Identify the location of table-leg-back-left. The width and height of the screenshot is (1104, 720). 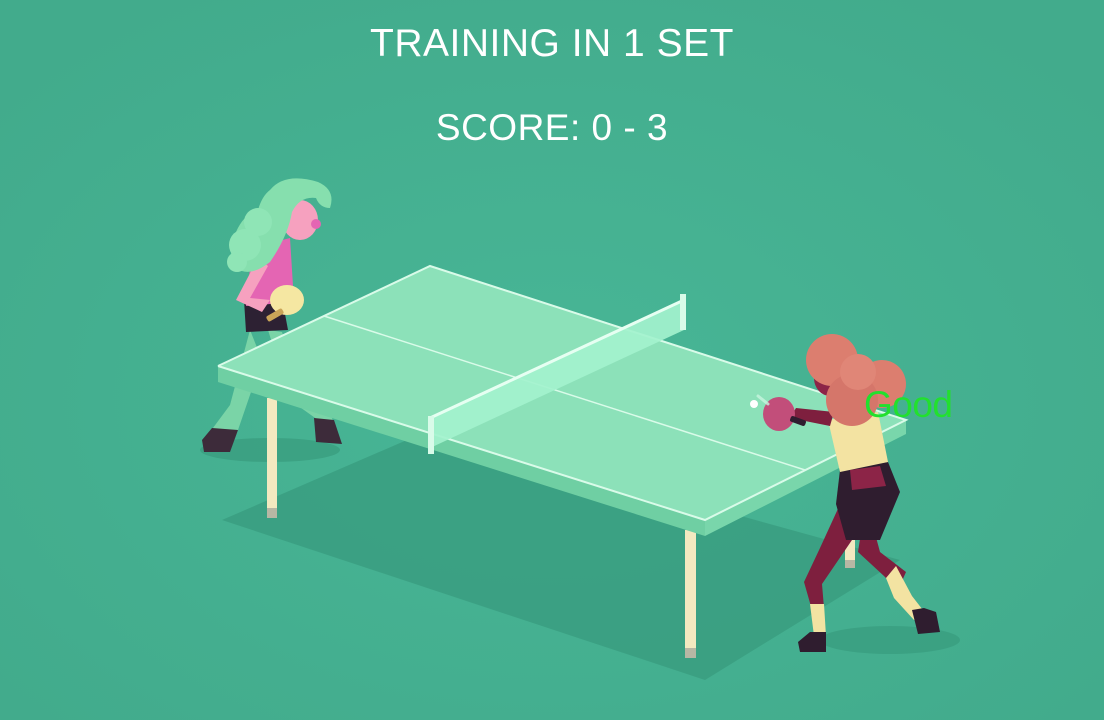
(272, 457).